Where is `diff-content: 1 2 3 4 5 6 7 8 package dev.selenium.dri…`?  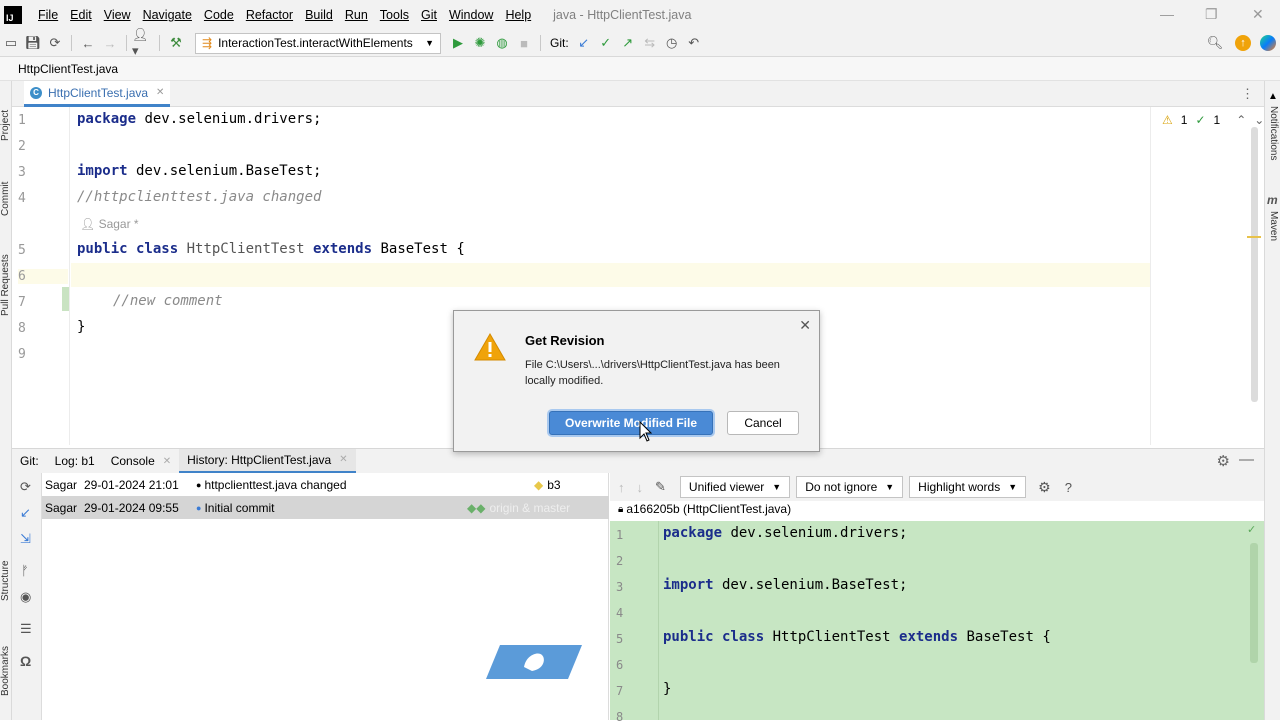
diff-content: 1 2 3 4 5 6 7 8 package dev.selenium.dri… is located at coordinates (937, 622).